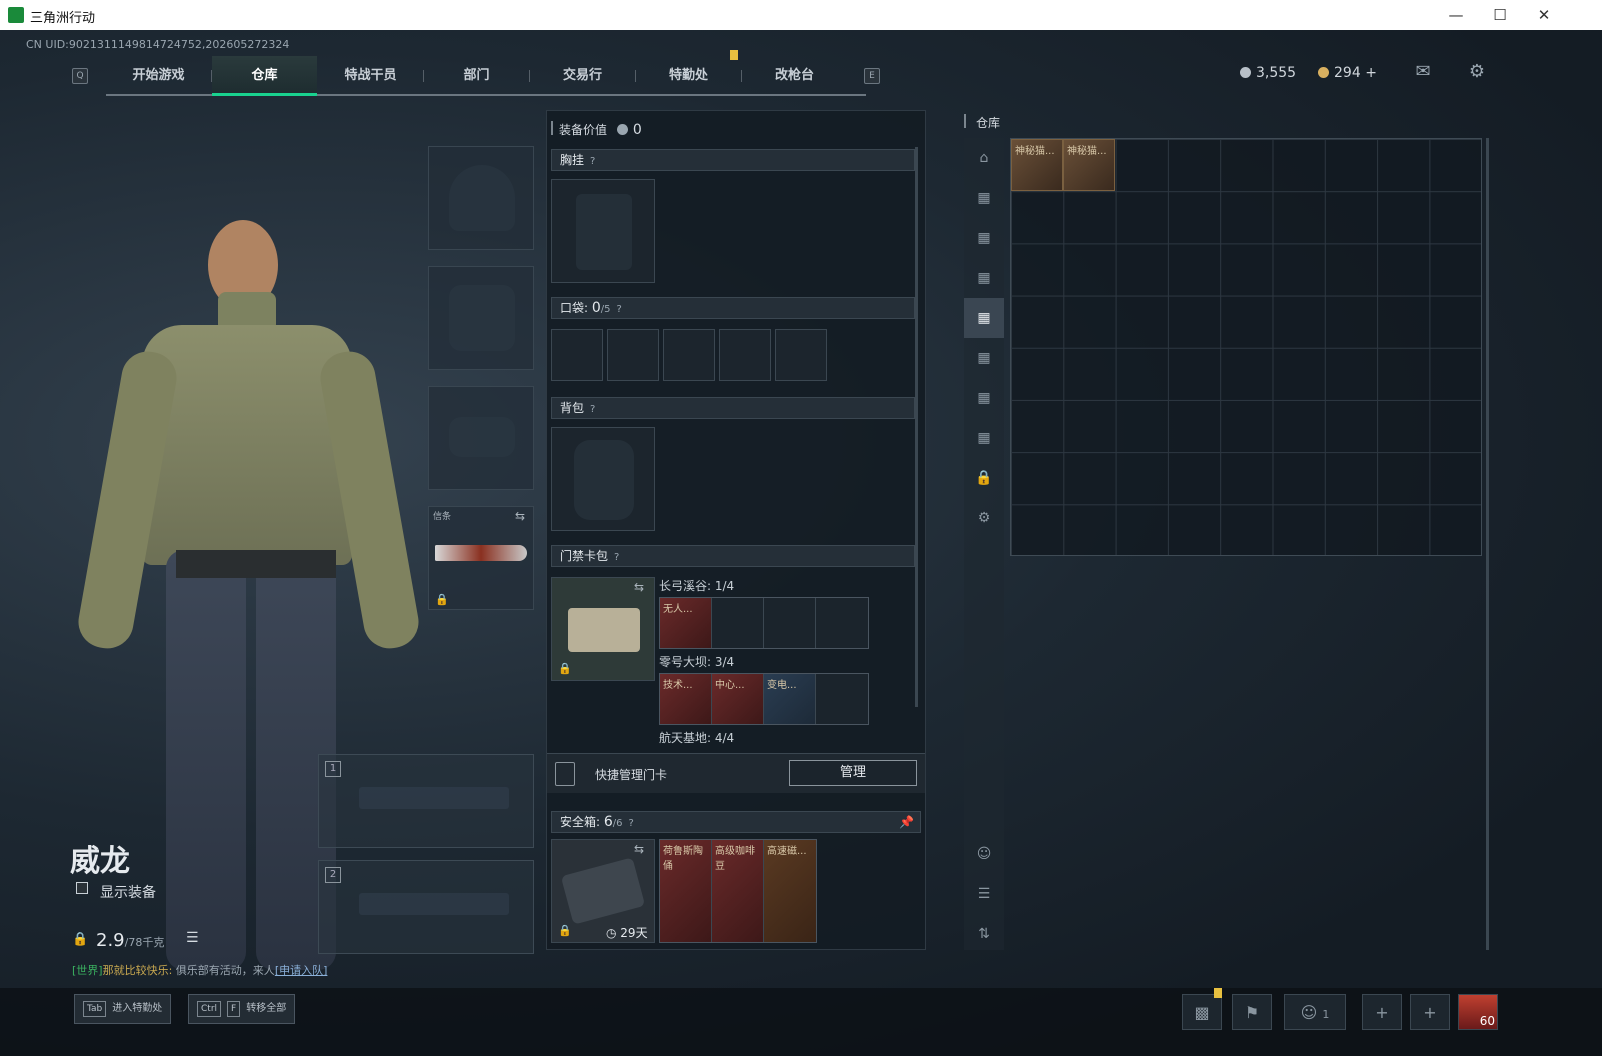 This screenshot has width=1602, height=1056. What do you see at coordinates (100, 861) in the screenshot?
I see `character-name: 威龙` at bounding box center [100, 861].